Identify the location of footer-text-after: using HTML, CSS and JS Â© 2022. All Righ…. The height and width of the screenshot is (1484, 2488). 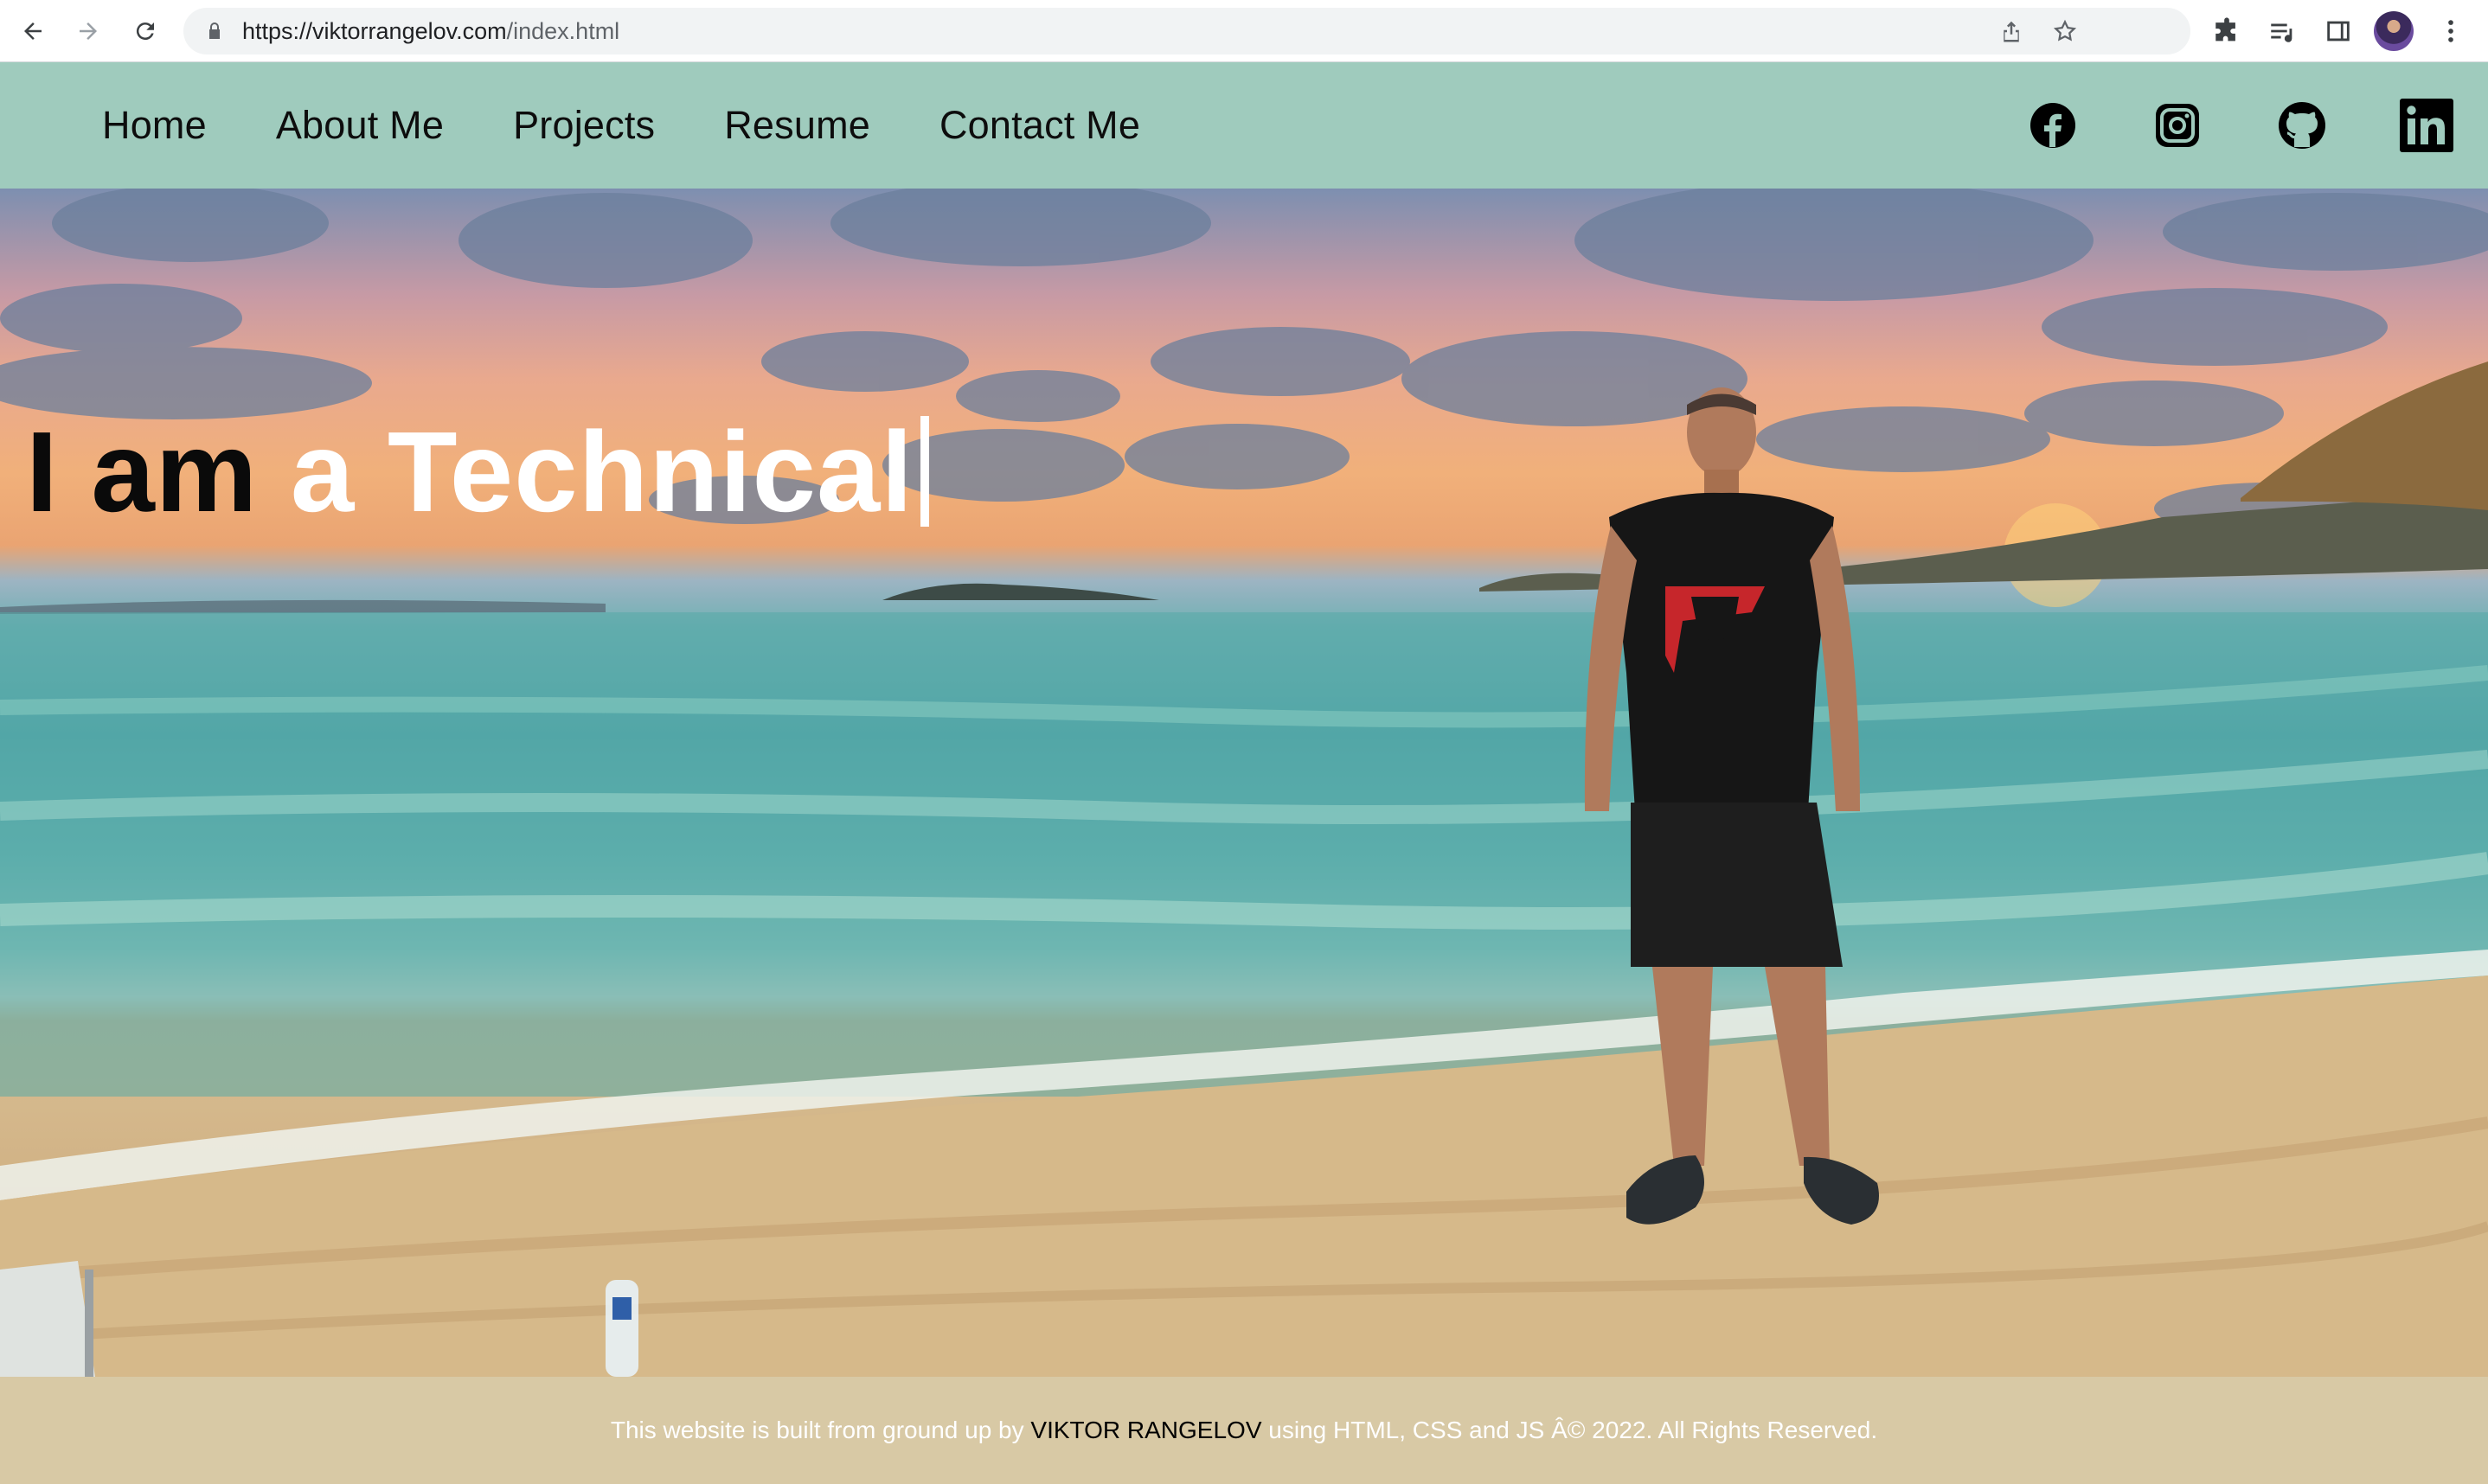
(1573, 1430).